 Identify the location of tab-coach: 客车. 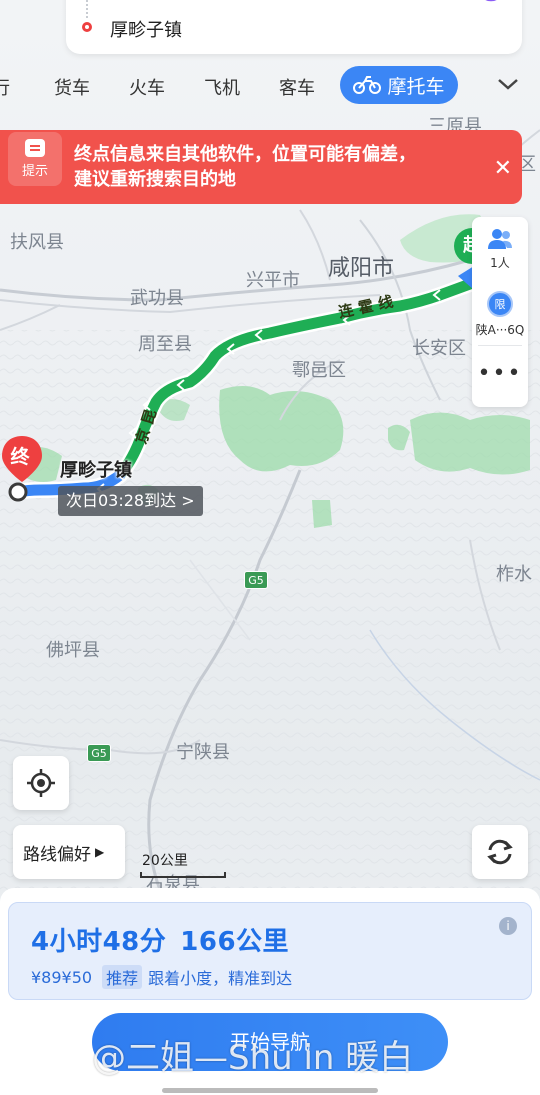
(297, 87).